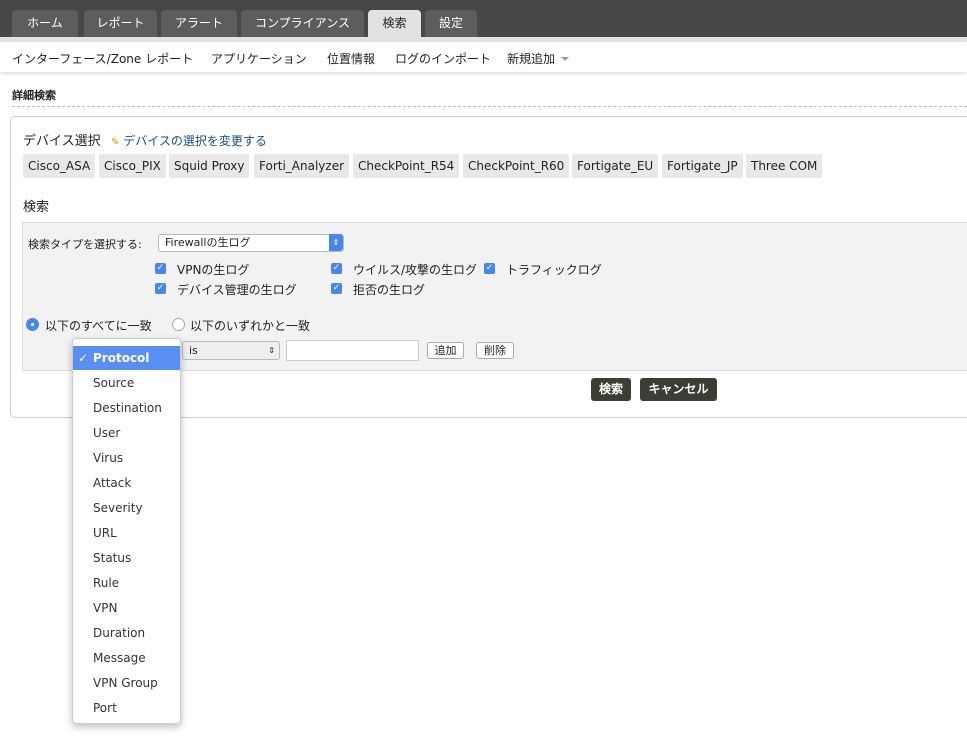 Image resolution: width=967 pixels, height=737 pixels. I want to click on match-any-label: 以下のいずれかと一致, so click(250, 326).